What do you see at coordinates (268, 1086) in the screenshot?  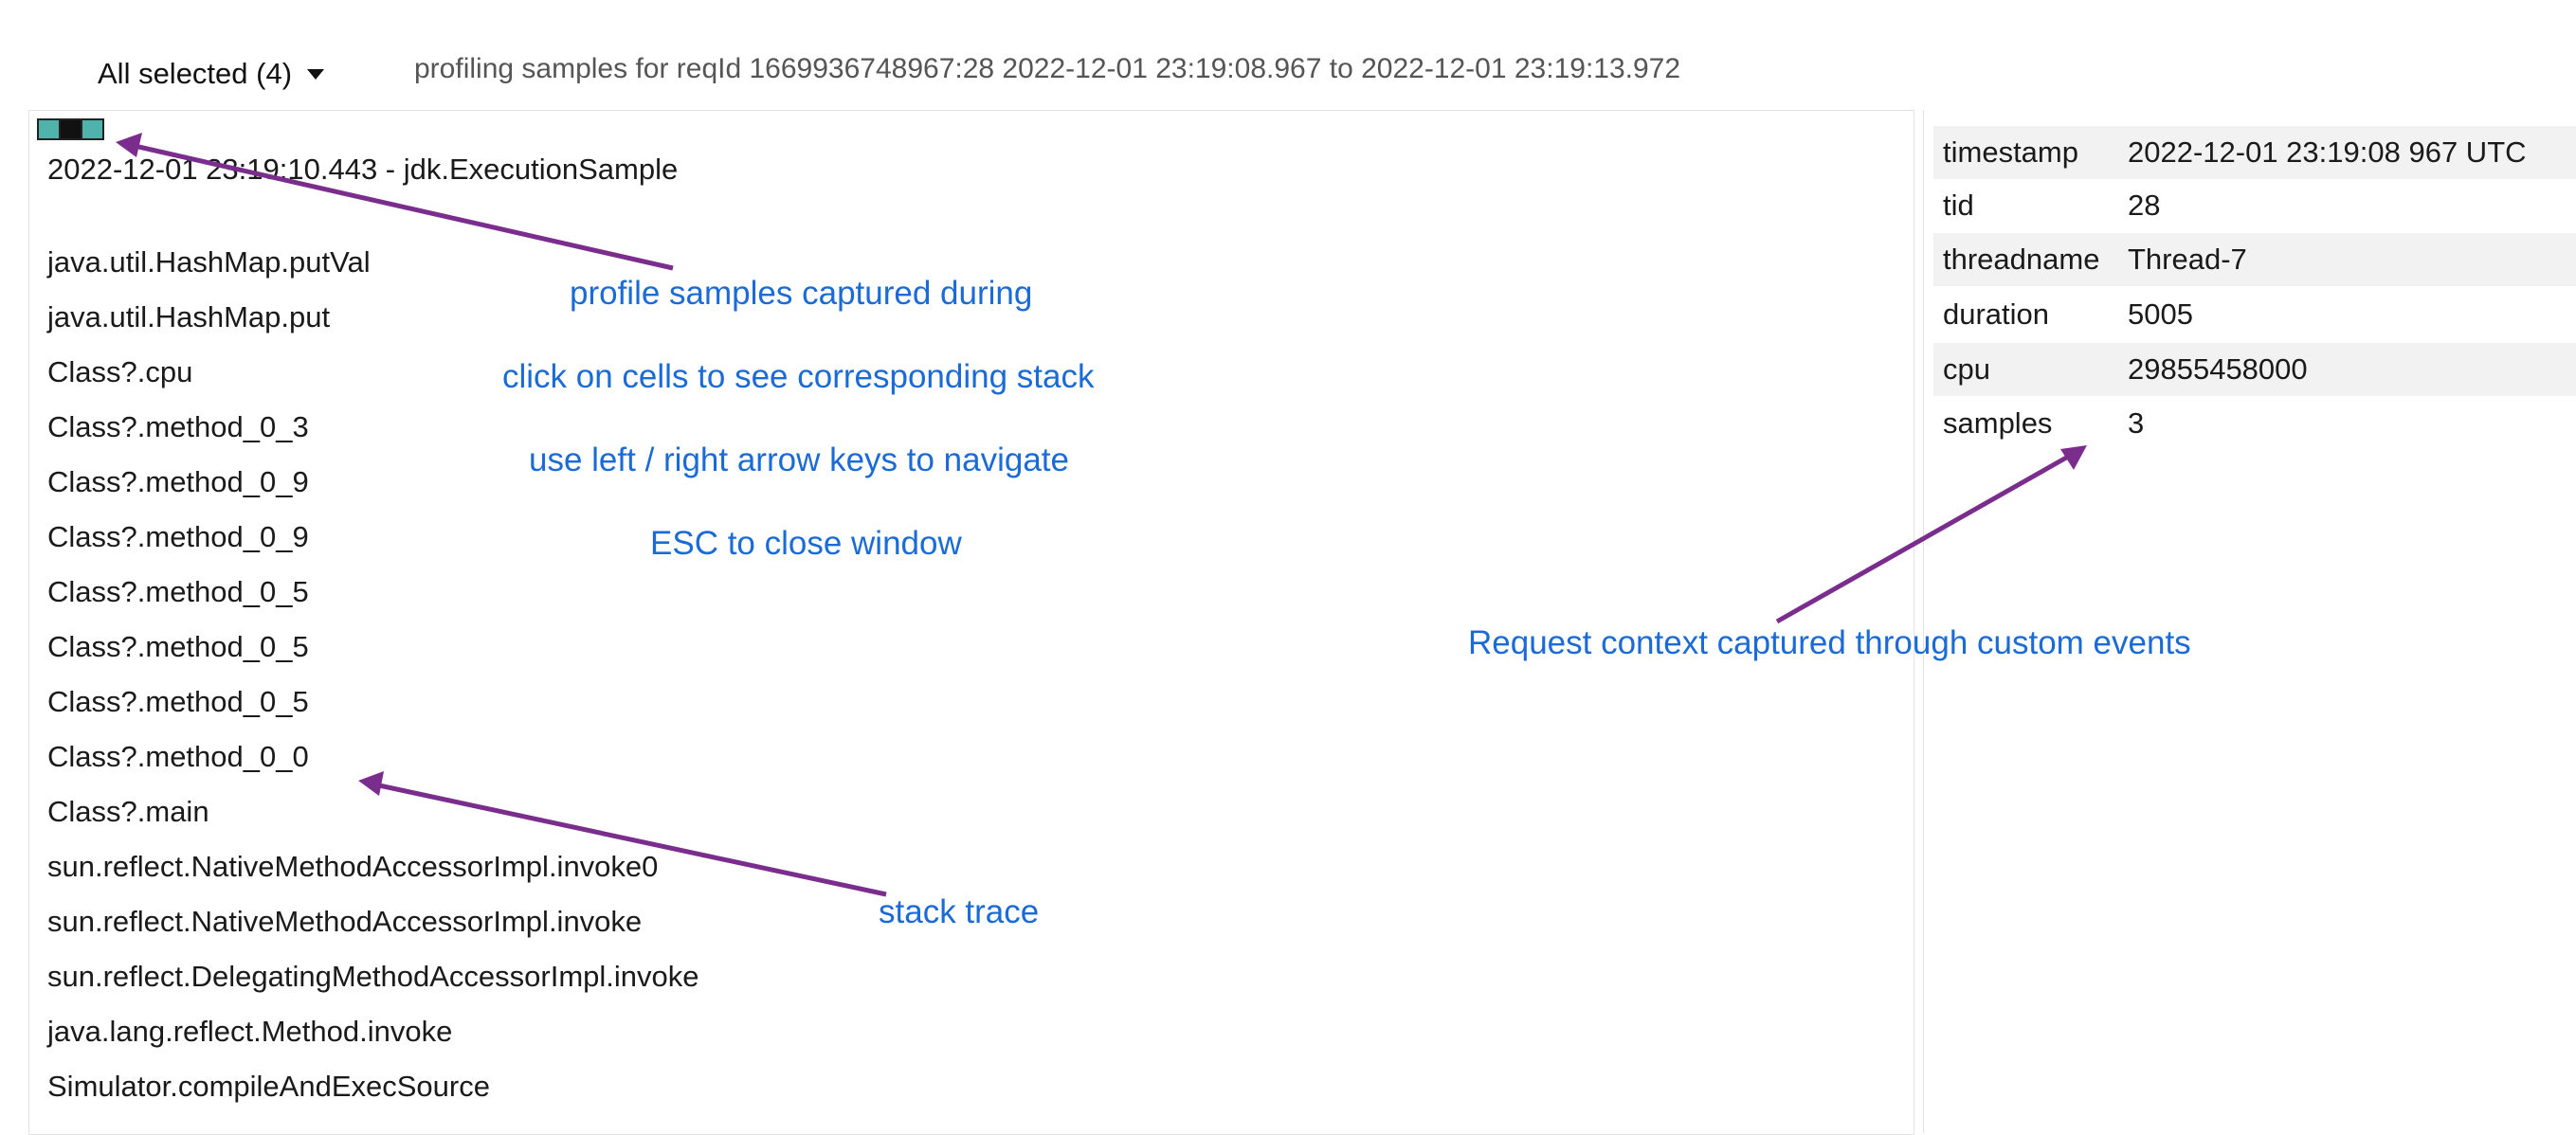 I see `stack-frame: Simulator.compileAndExecSource` at bounding box center [268, 1086].